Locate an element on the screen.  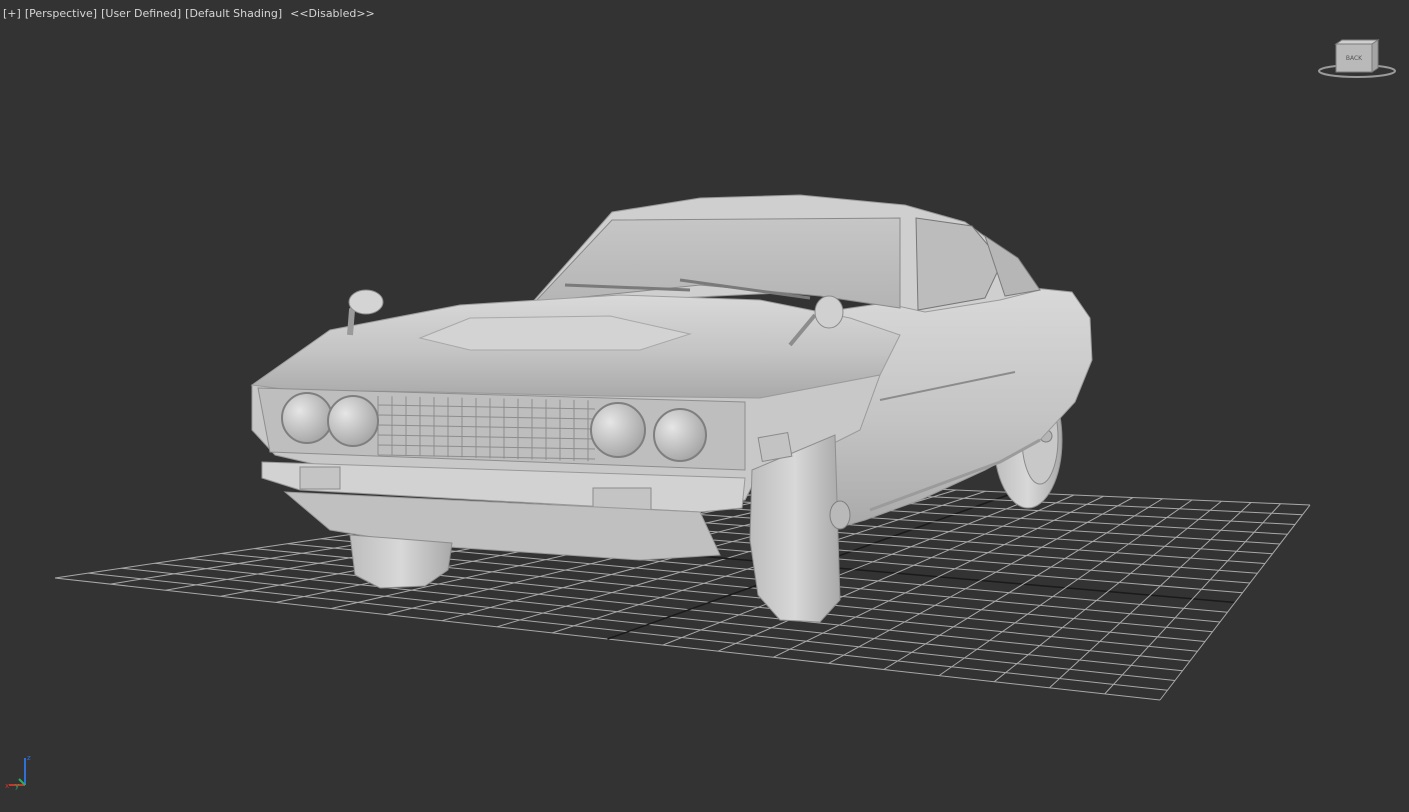
axis-tripod: z x y is located at coordinates (18, 772).